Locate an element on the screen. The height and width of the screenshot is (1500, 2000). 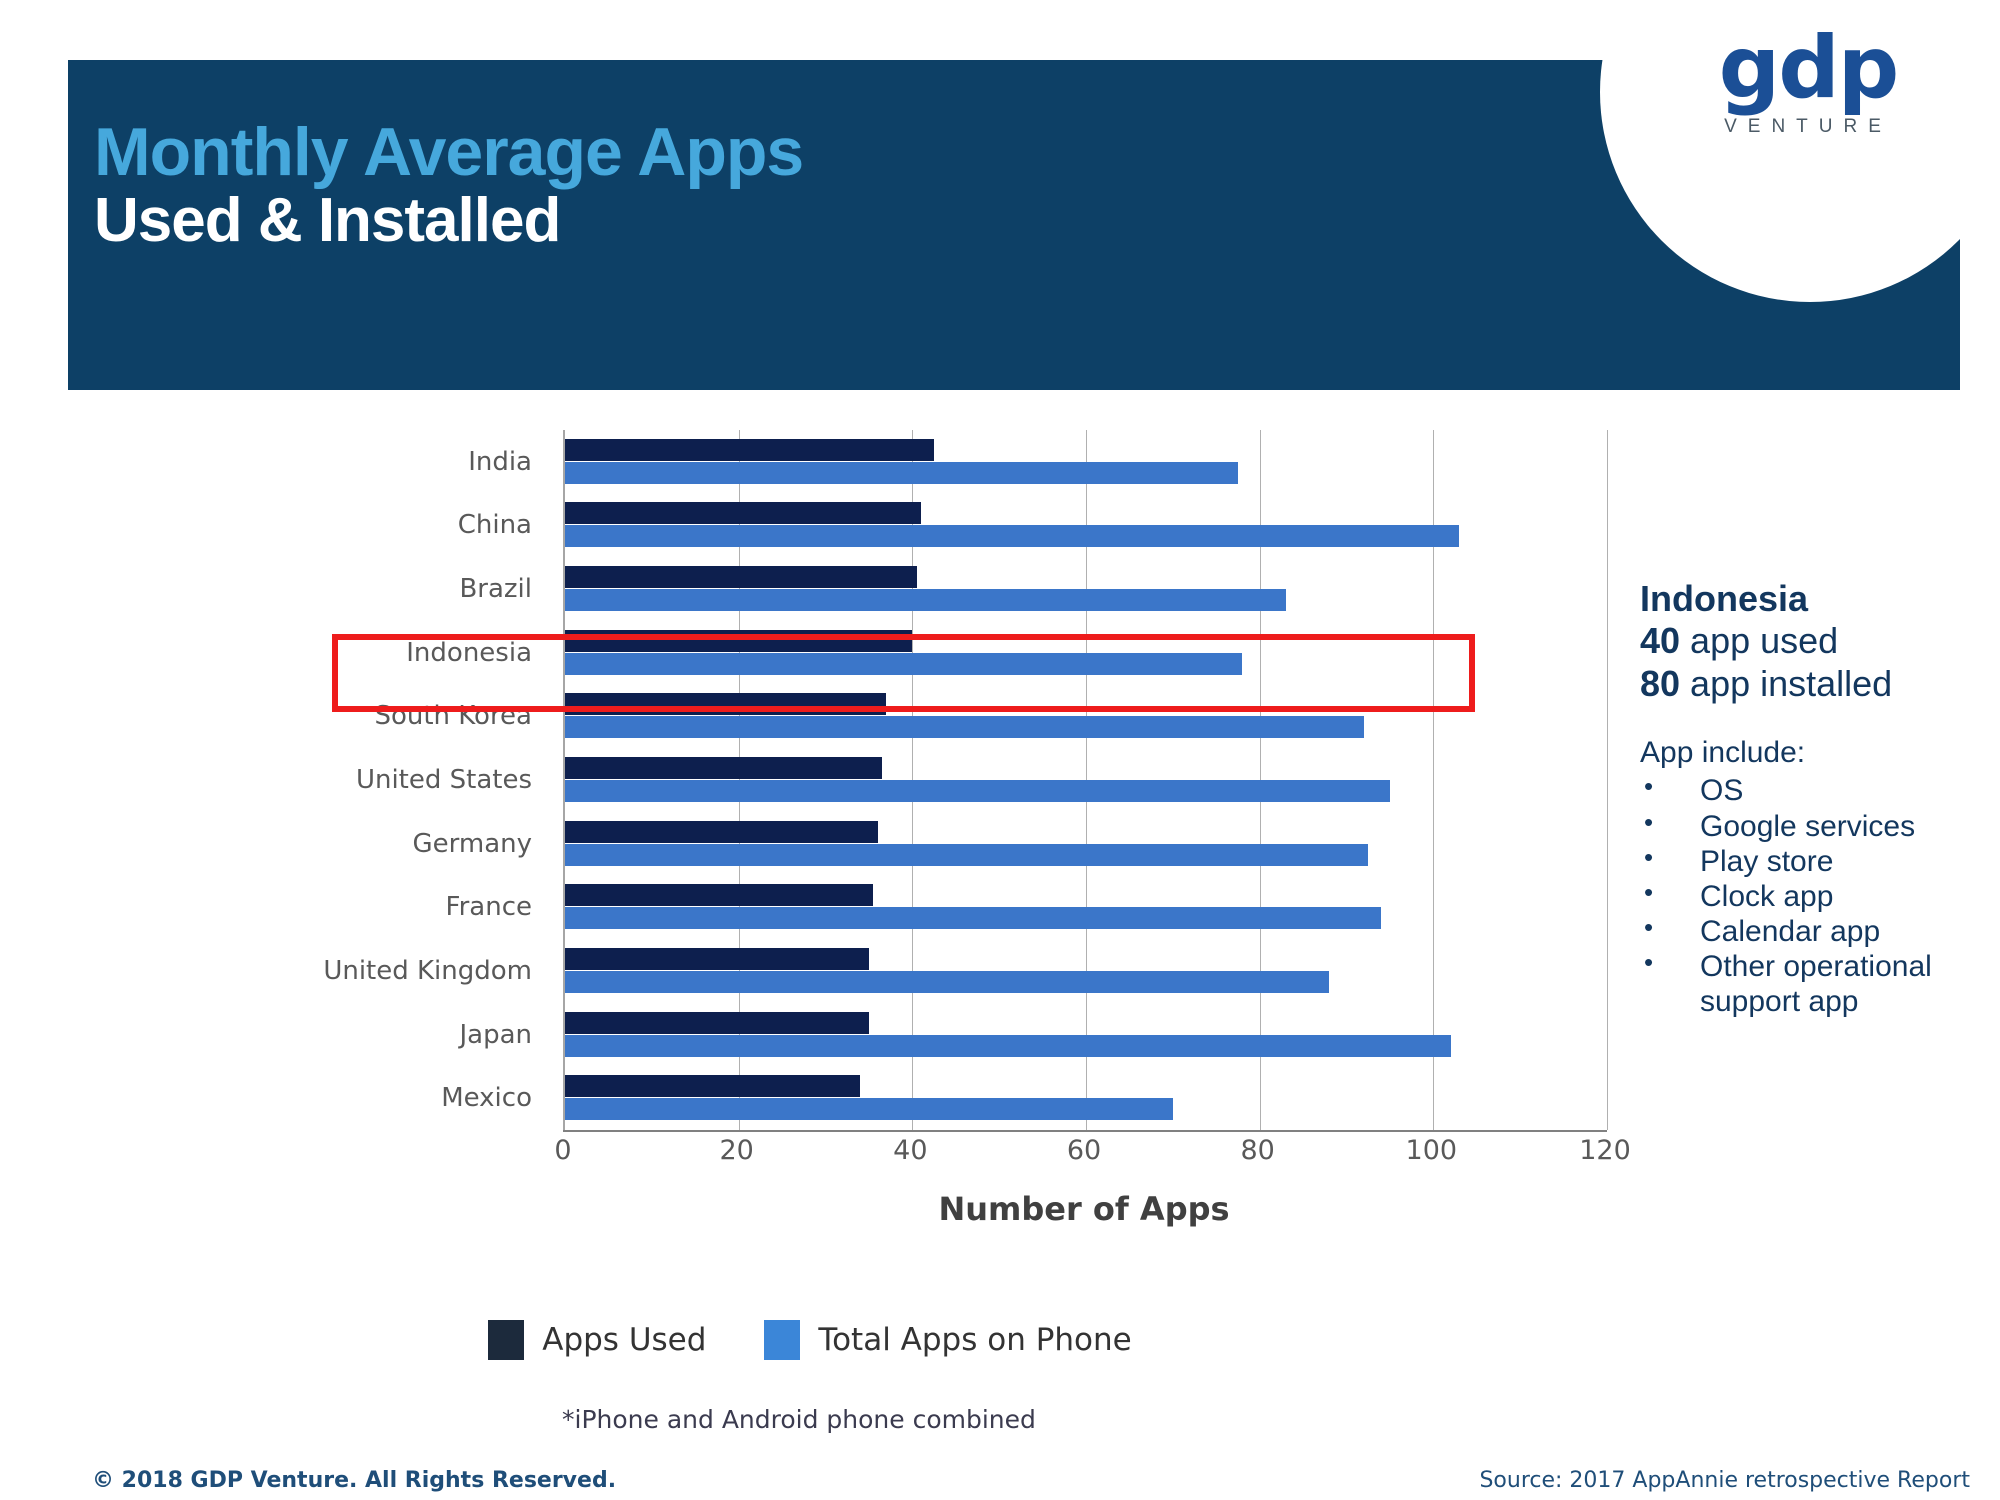
app-include-item-label: Other operational support app is located at coordinates (1816, 983).